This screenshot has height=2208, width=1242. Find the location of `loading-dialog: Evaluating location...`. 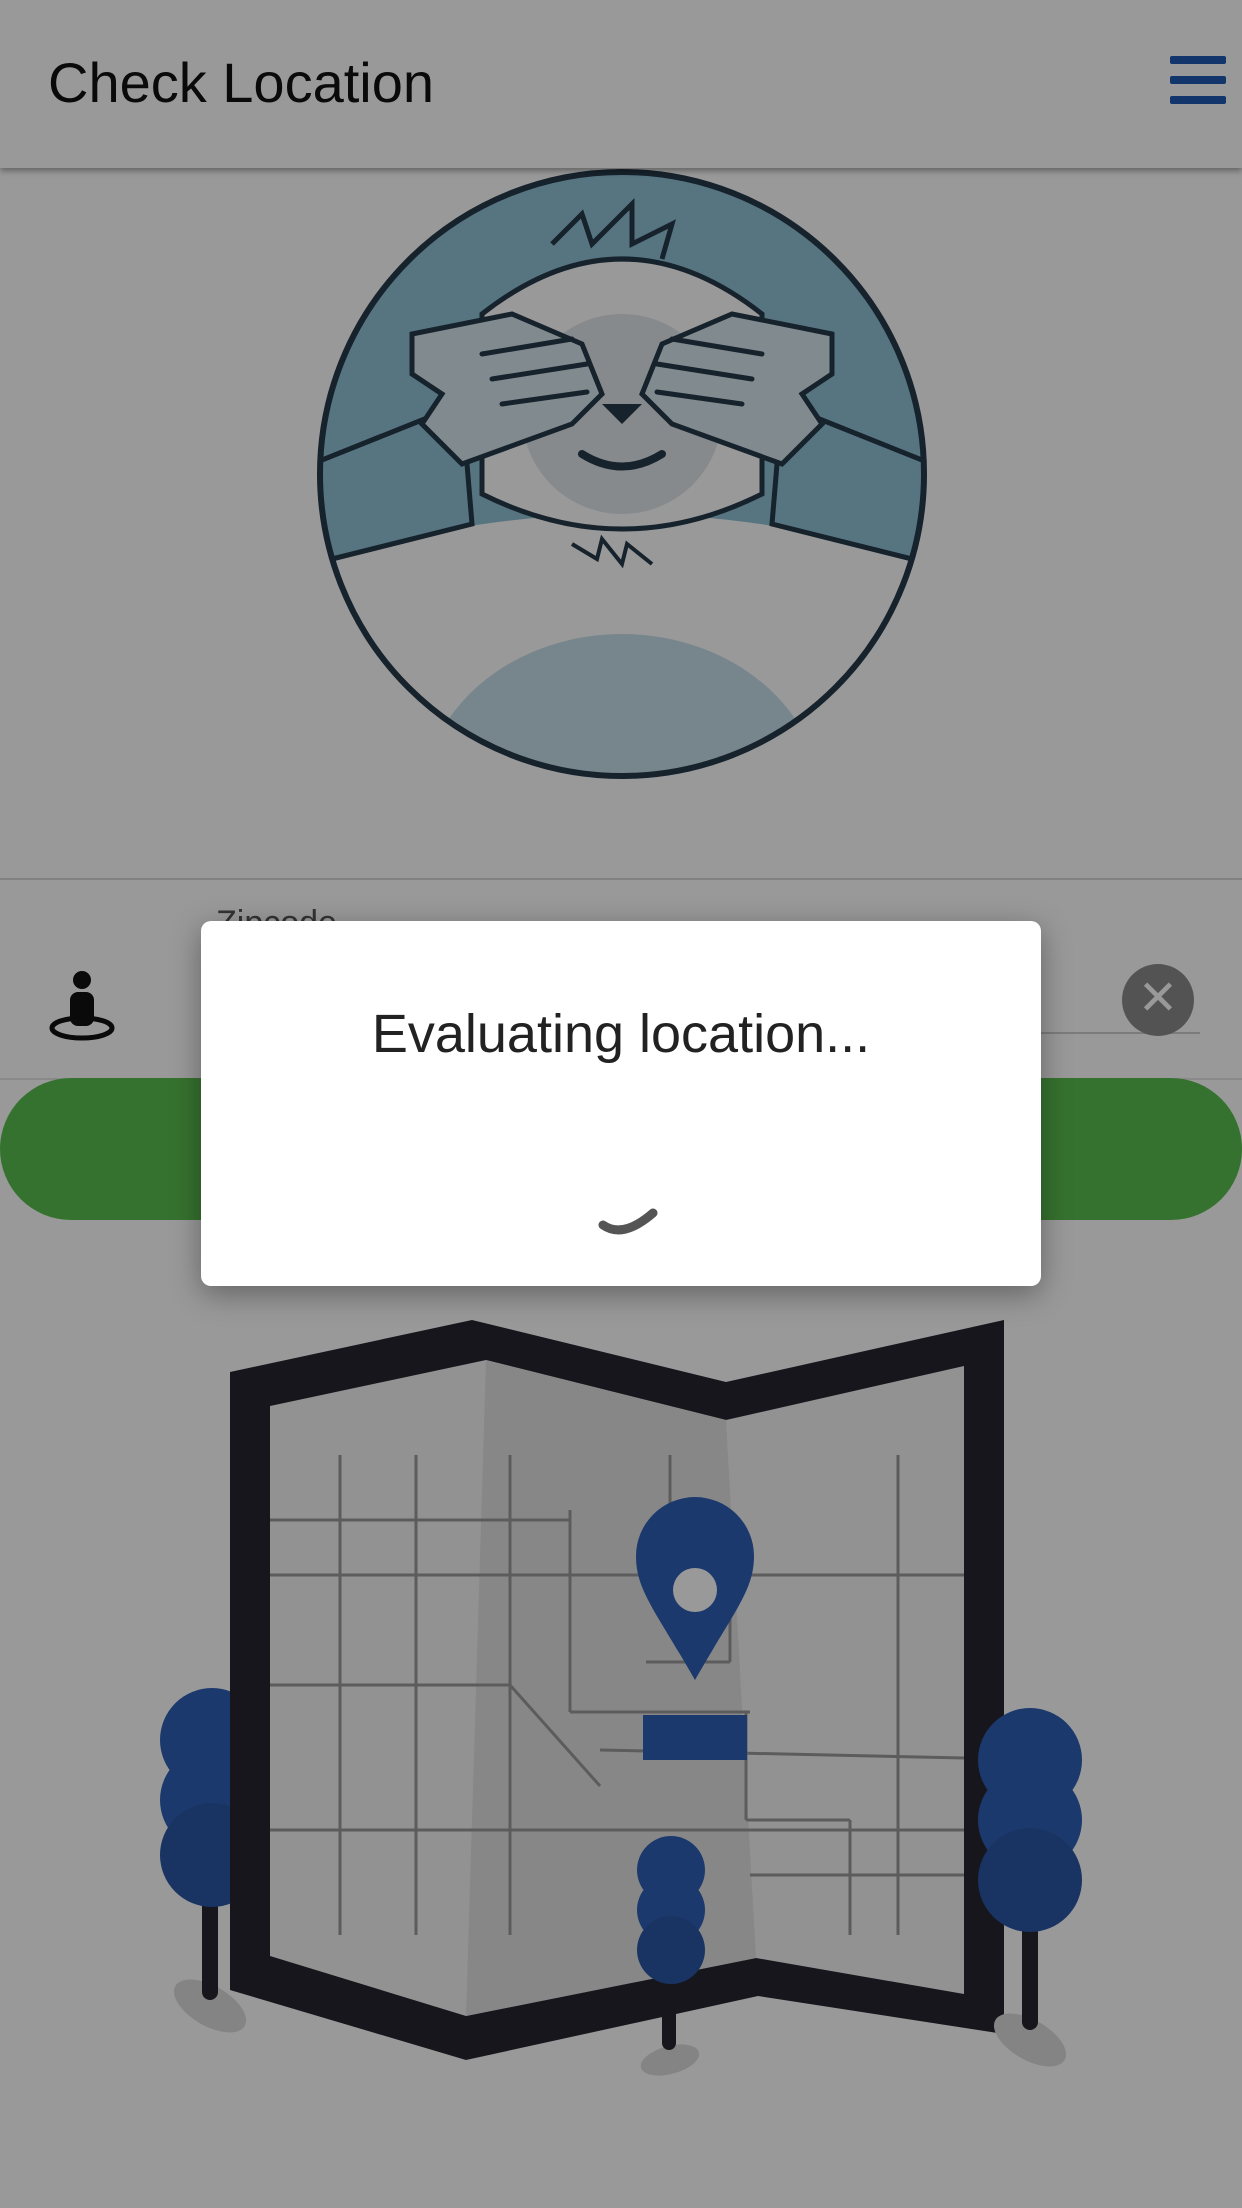

loading-dialog: Evaluating location... is located at coordinates (621, 1103).